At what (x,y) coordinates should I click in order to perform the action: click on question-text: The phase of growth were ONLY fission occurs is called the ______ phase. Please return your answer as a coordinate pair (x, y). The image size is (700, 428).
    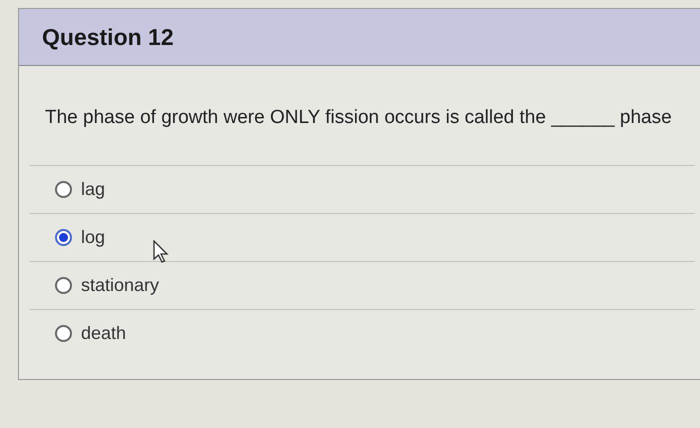
    Looking at the image, I should click on (358, 117).